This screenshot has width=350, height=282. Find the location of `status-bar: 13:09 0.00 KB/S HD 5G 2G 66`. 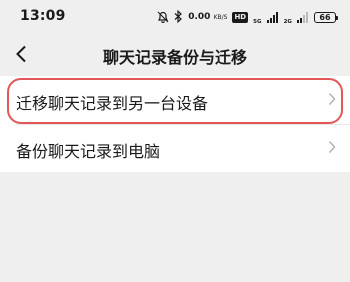

status-bar: 13:09 0.00 KB/S HD 5G 2G 66 is located at coordinates (175, 17).